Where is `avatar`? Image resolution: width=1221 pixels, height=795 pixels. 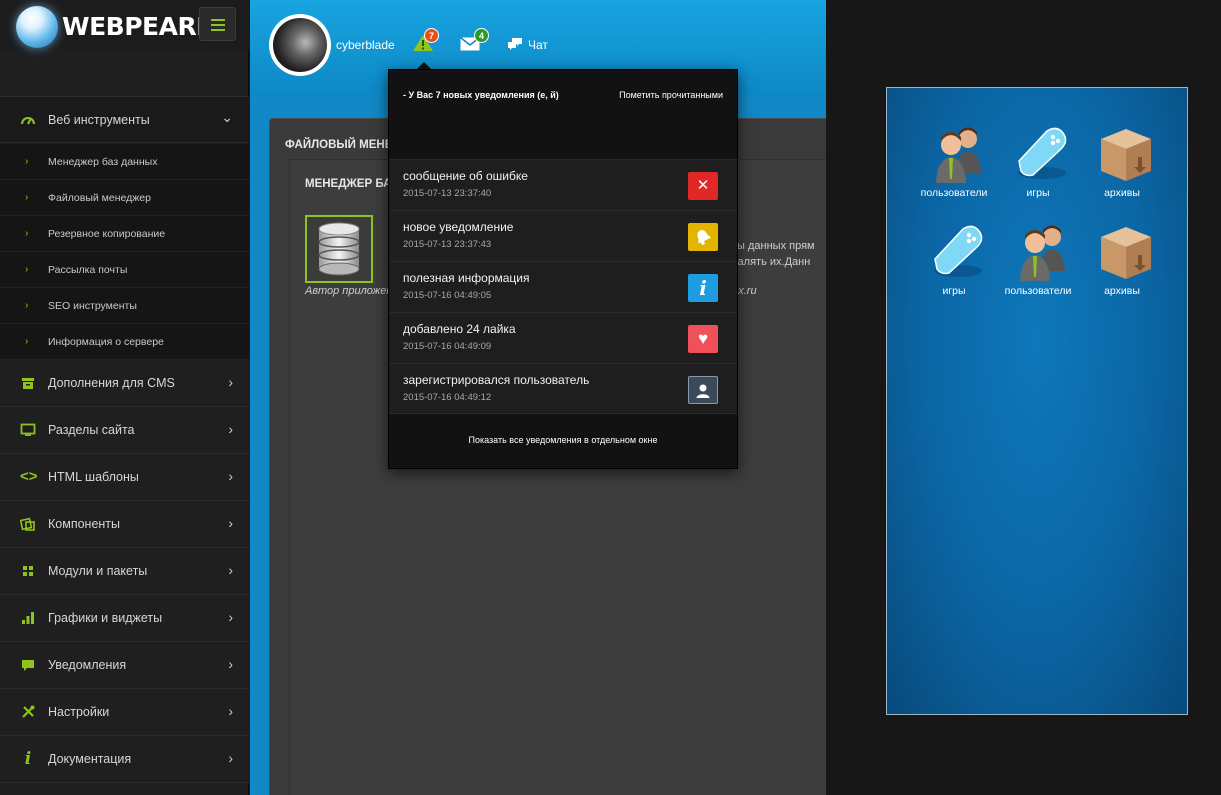 avatar is located at coordinates (300, 45).